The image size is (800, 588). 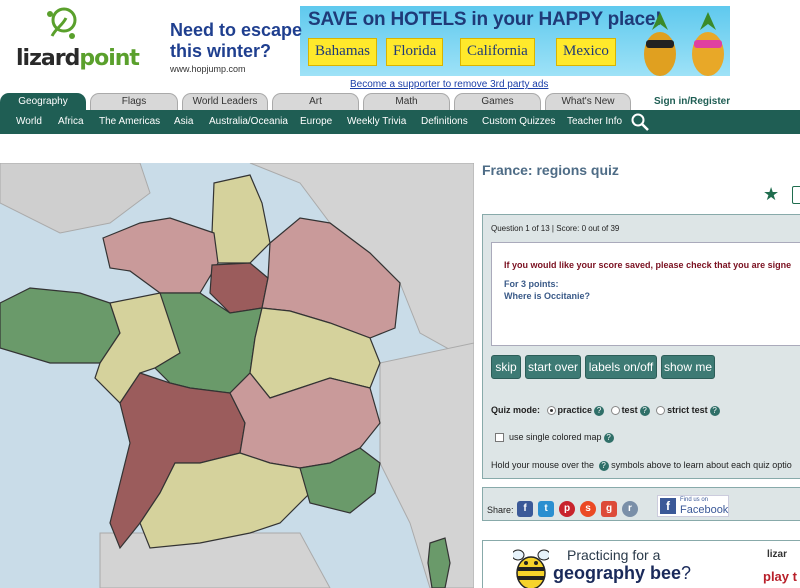 I want to click on practice-label: practice, so click(x=575, y=410).